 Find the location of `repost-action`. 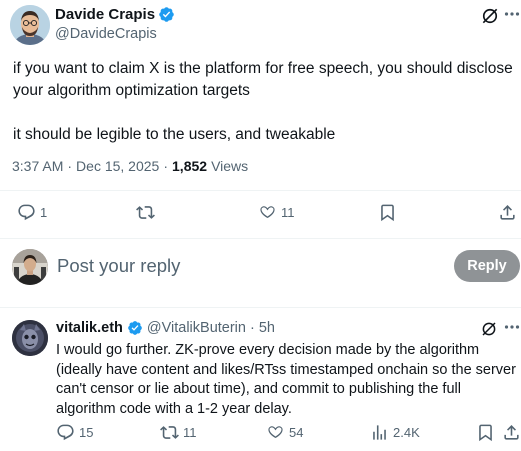

repost-action is located at coordinates (147, 212).